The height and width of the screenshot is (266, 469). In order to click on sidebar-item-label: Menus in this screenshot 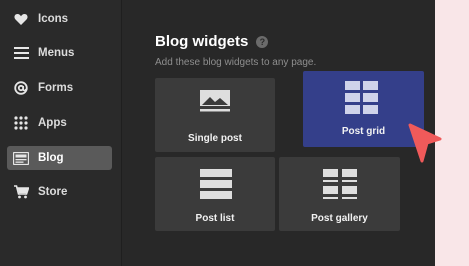, I will do `click(56, 53)`.